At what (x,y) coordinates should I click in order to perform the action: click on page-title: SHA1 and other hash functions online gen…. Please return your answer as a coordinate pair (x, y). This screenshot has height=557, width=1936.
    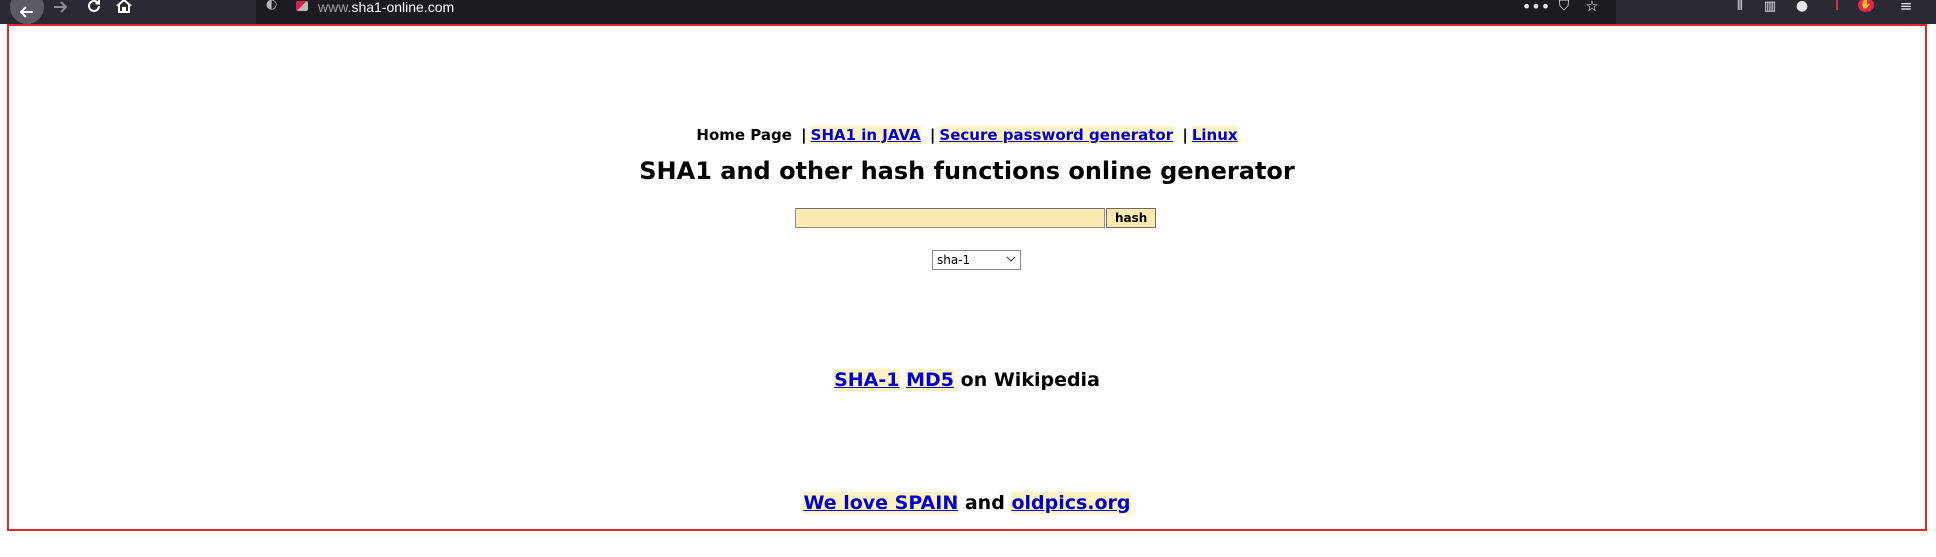
    Looking at the image, I should click on (967, 171).